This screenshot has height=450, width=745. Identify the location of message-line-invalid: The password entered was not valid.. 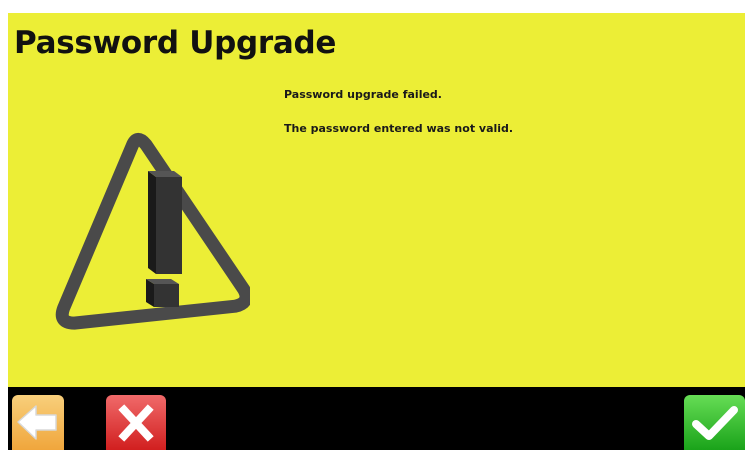
(399, 128).